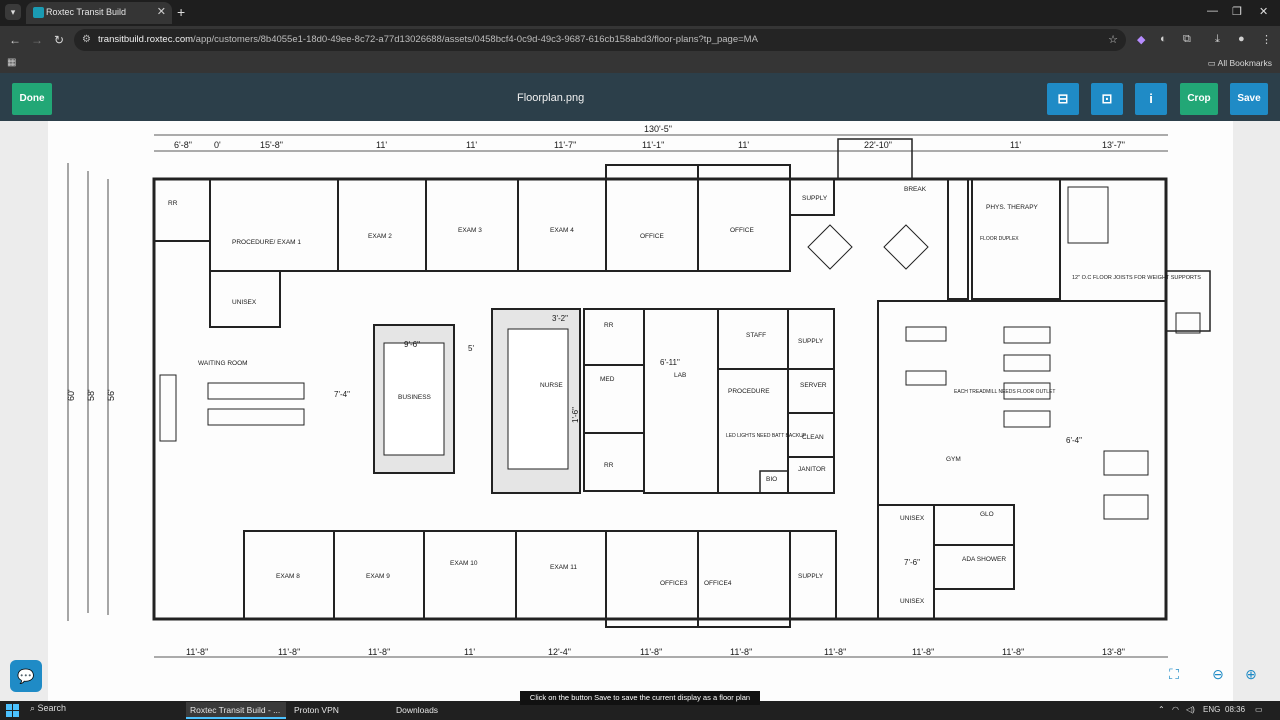 The height and width of the screenshot is (720, 1280). I want to click on room-label: JANITOR, so click(812, 469).